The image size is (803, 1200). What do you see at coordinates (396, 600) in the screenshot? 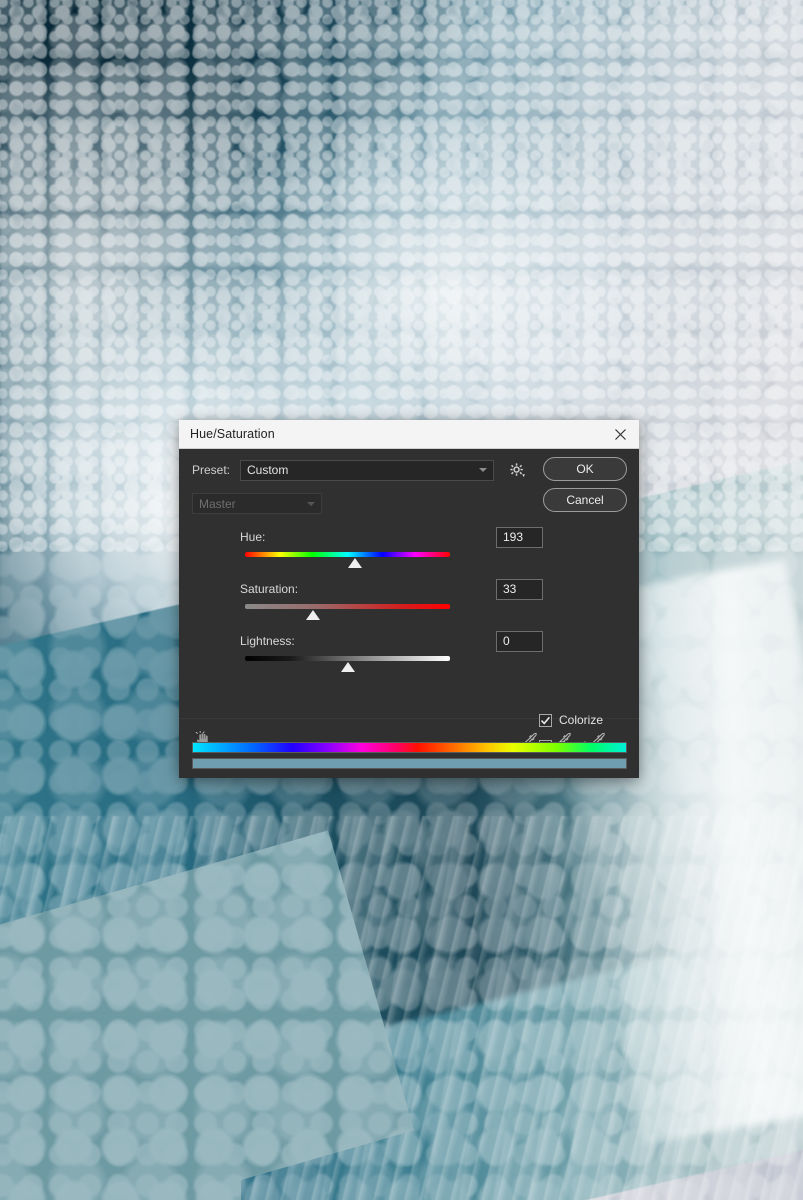
I see `saturation-slider-row: Saturation: 33` at bounding box center [396, 600].